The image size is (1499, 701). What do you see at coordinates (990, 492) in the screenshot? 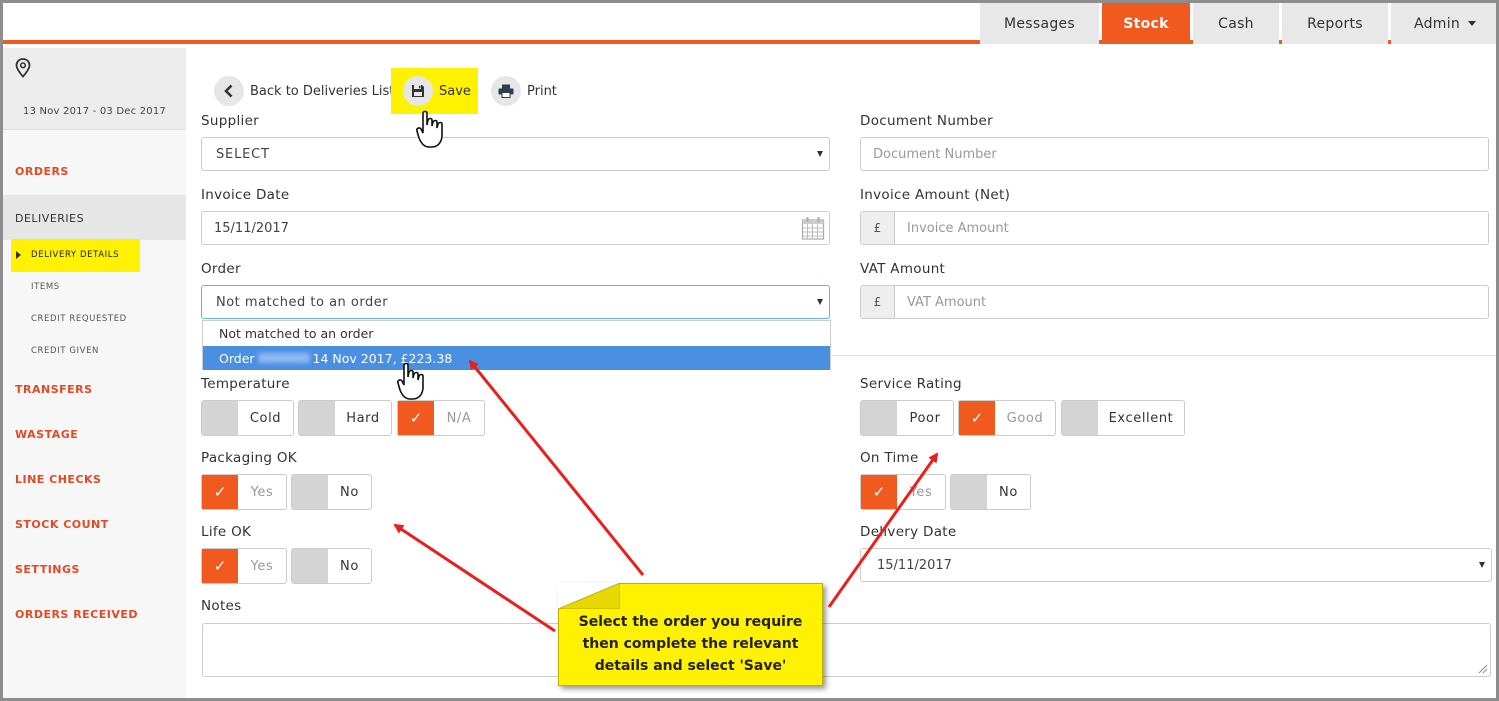
I see `on-time-no-toggle: No` at bounding box center [990, 492].